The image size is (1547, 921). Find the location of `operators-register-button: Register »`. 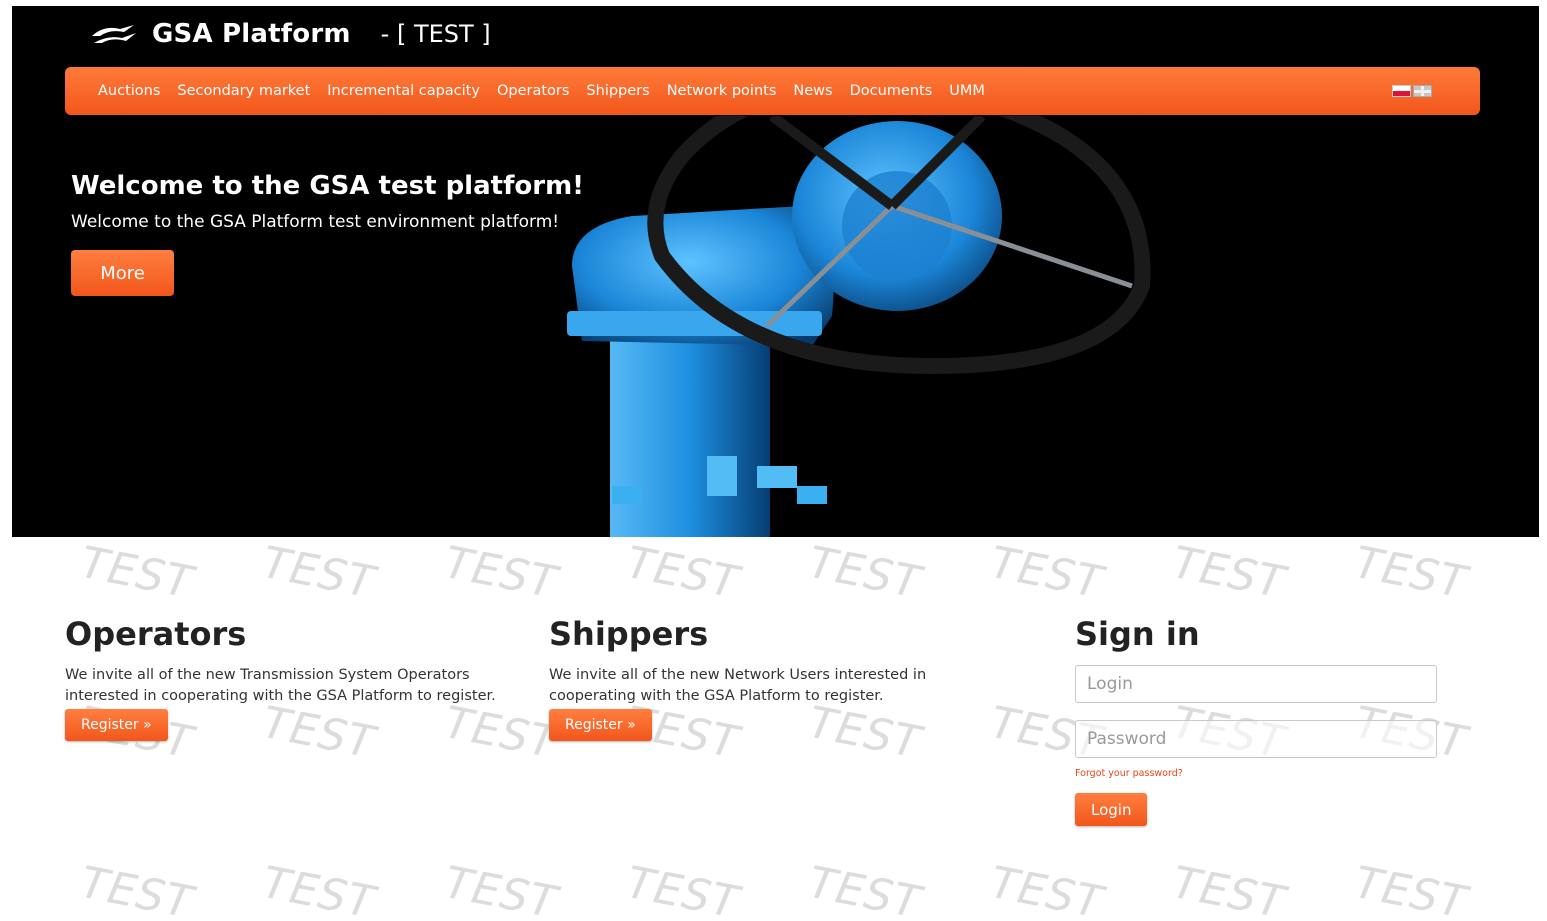

operators-register-button: Register » is located at coordinates (116, 725).